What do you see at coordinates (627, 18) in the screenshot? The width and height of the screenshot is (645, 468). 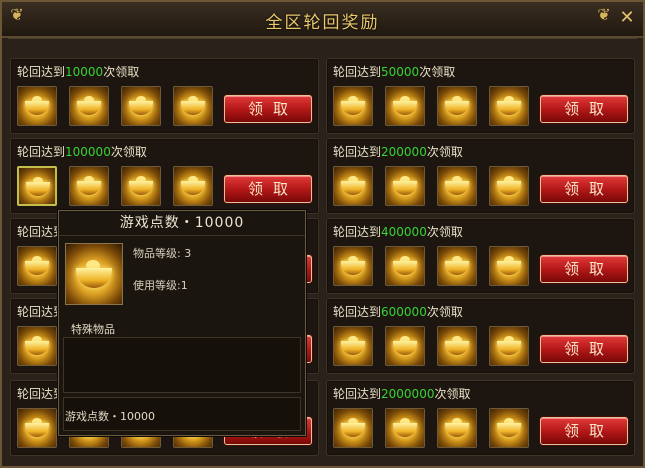 I see `close-button: ✕` at bounding box center [627, 18].